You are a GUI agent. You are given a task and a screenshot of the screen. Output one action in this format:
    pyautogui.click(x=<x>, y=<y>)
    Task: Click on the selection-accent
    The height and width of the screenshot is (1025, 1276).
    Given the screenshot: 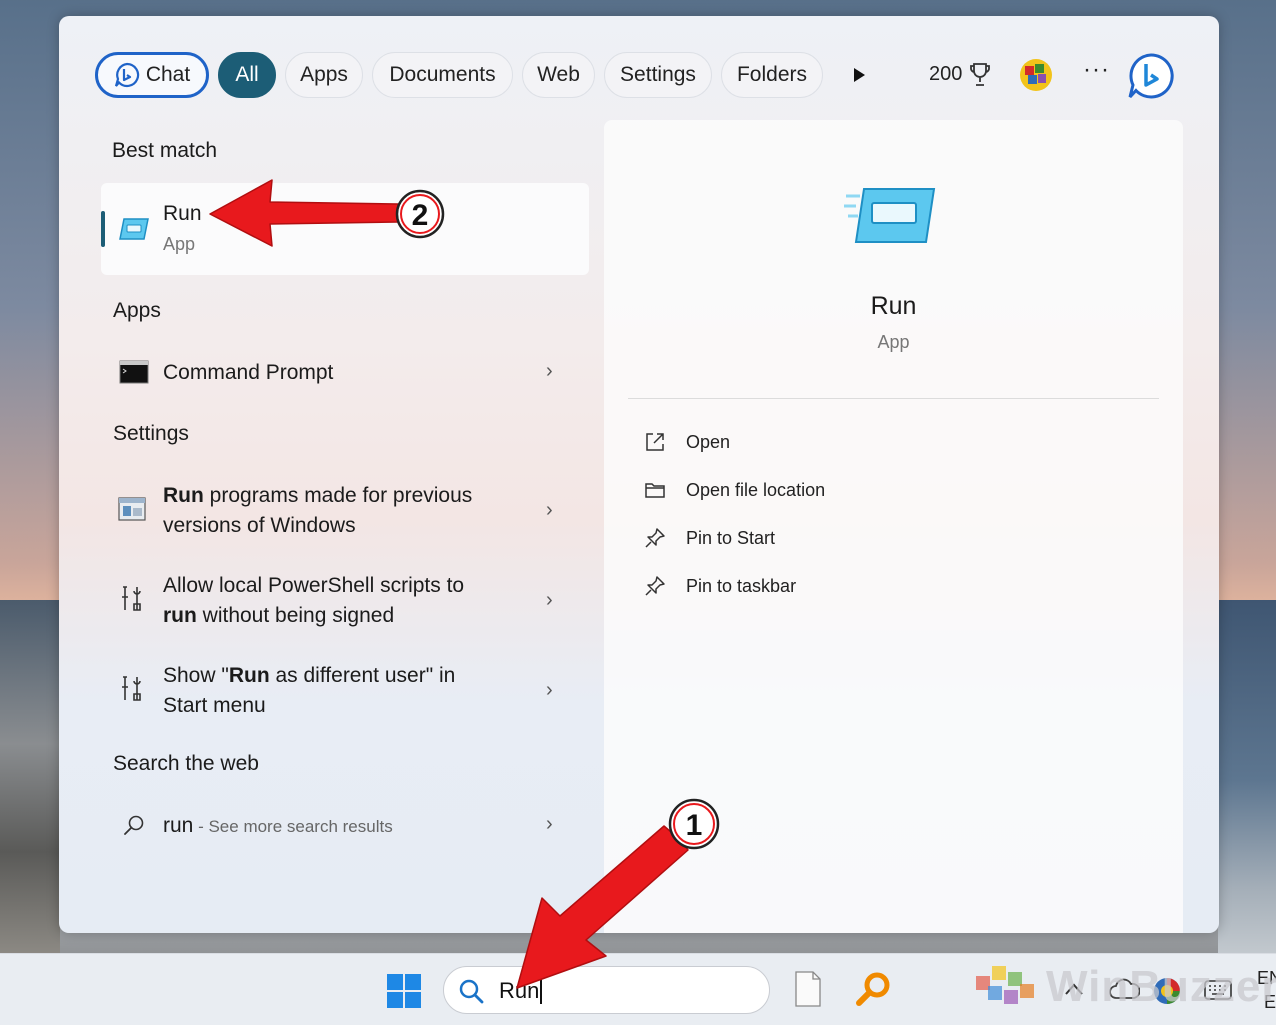 What is the action you would take?
    pyautogui.click(x=103, y=229)
    